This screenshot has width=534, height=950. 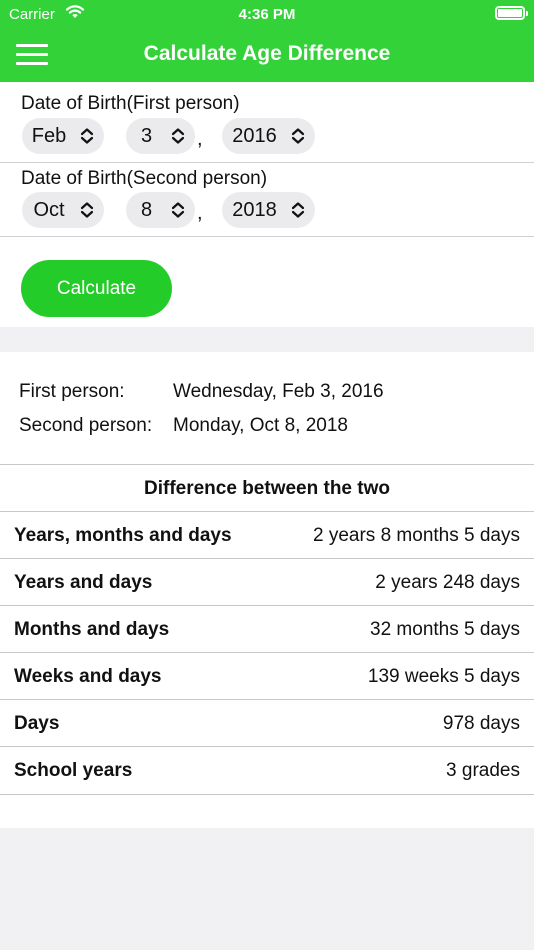 I want to click on row-value: 978 days, so click(x=481, y=723).